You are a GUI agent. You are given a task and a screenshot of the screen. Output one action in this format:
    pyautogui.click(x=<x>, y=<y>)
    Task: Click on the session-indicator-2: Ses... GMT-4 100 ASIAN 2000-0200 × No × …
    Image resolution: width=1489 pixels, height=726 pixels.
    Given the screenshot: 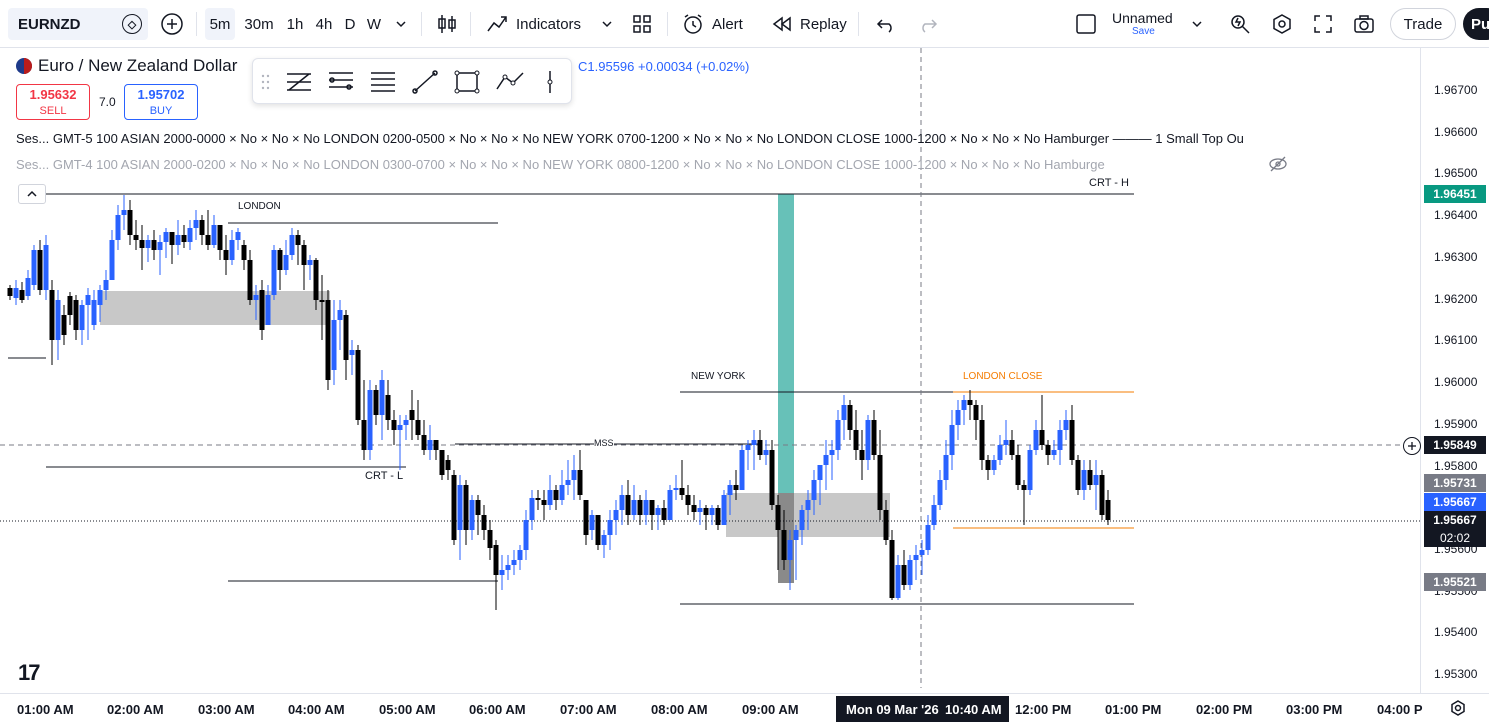 What is the action you would take?
    pyautogui.click(x=641, y=164)
    